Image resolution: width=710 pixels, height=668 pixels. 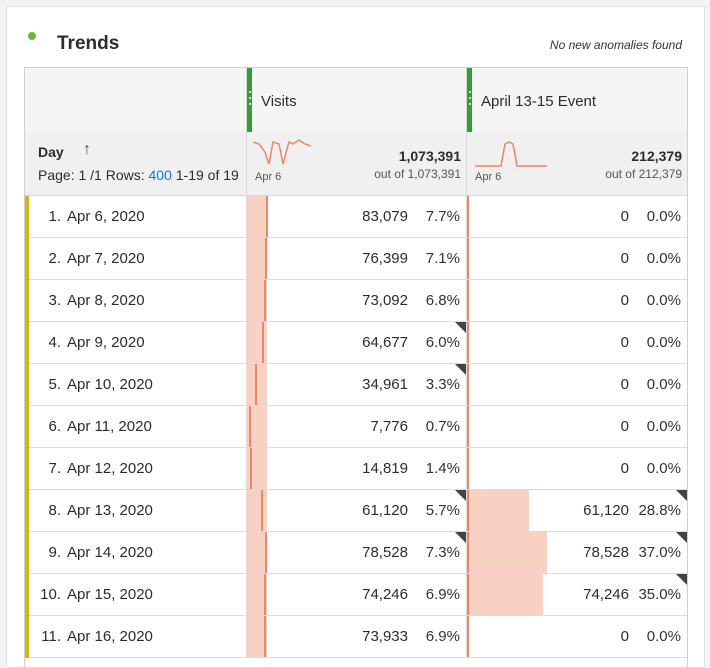 I want to click on table-row: 5. Apr 10, 2020 34,961 3.3% 0 0.0%, so click(x=356, y=385).